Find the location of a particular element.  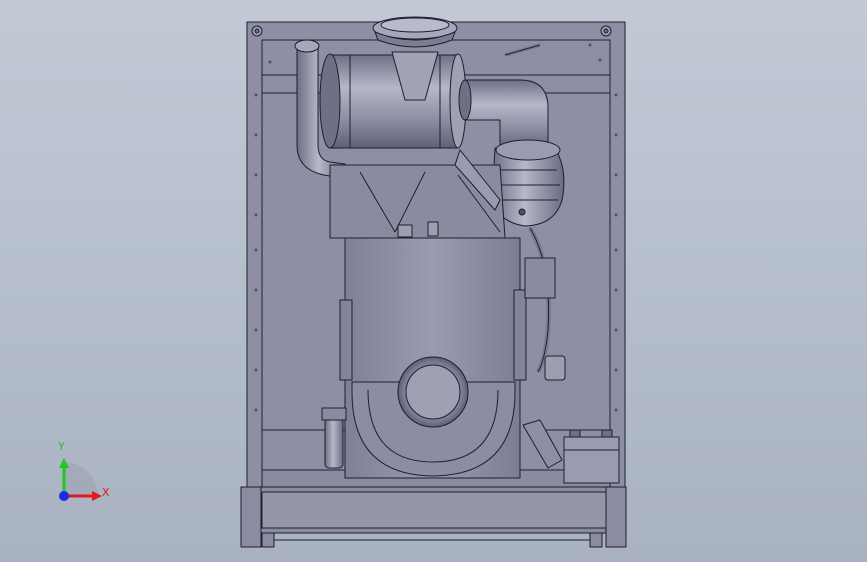

base-skid is located at coordinates (433, 517).